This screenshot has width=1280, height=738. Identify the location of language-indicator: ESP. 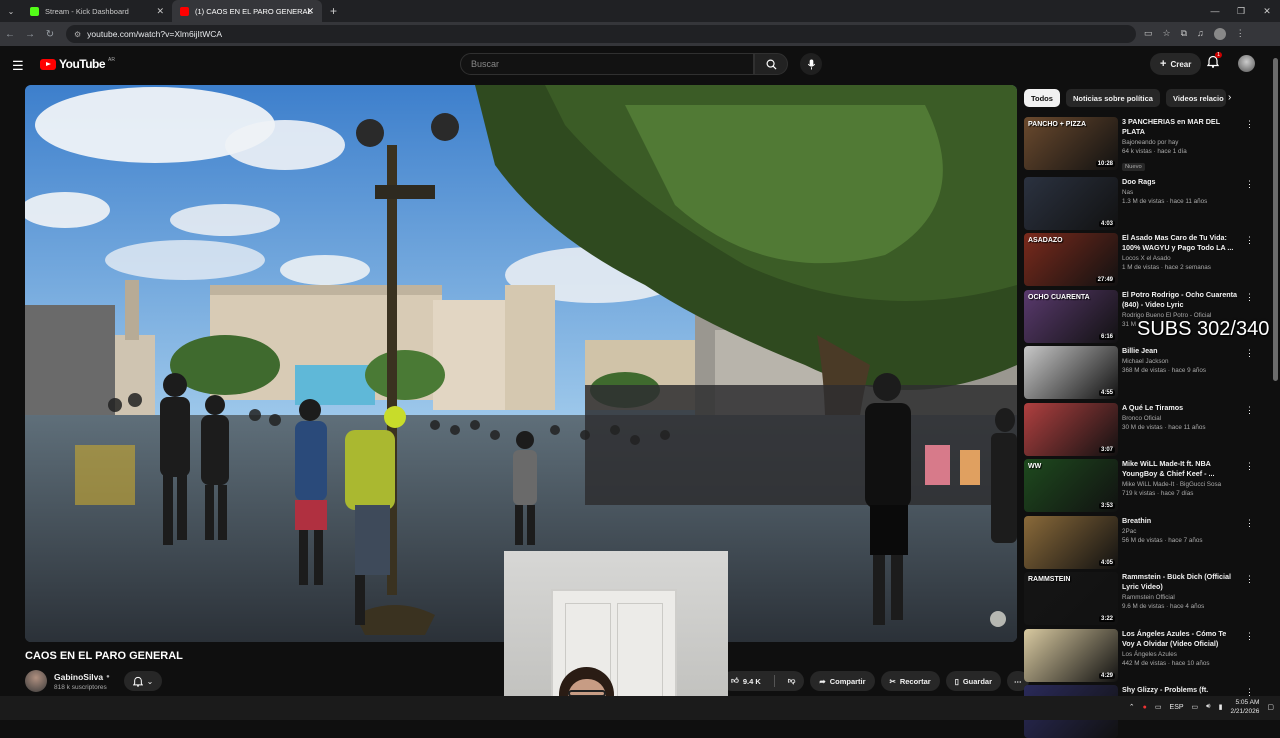
(1177, 707).